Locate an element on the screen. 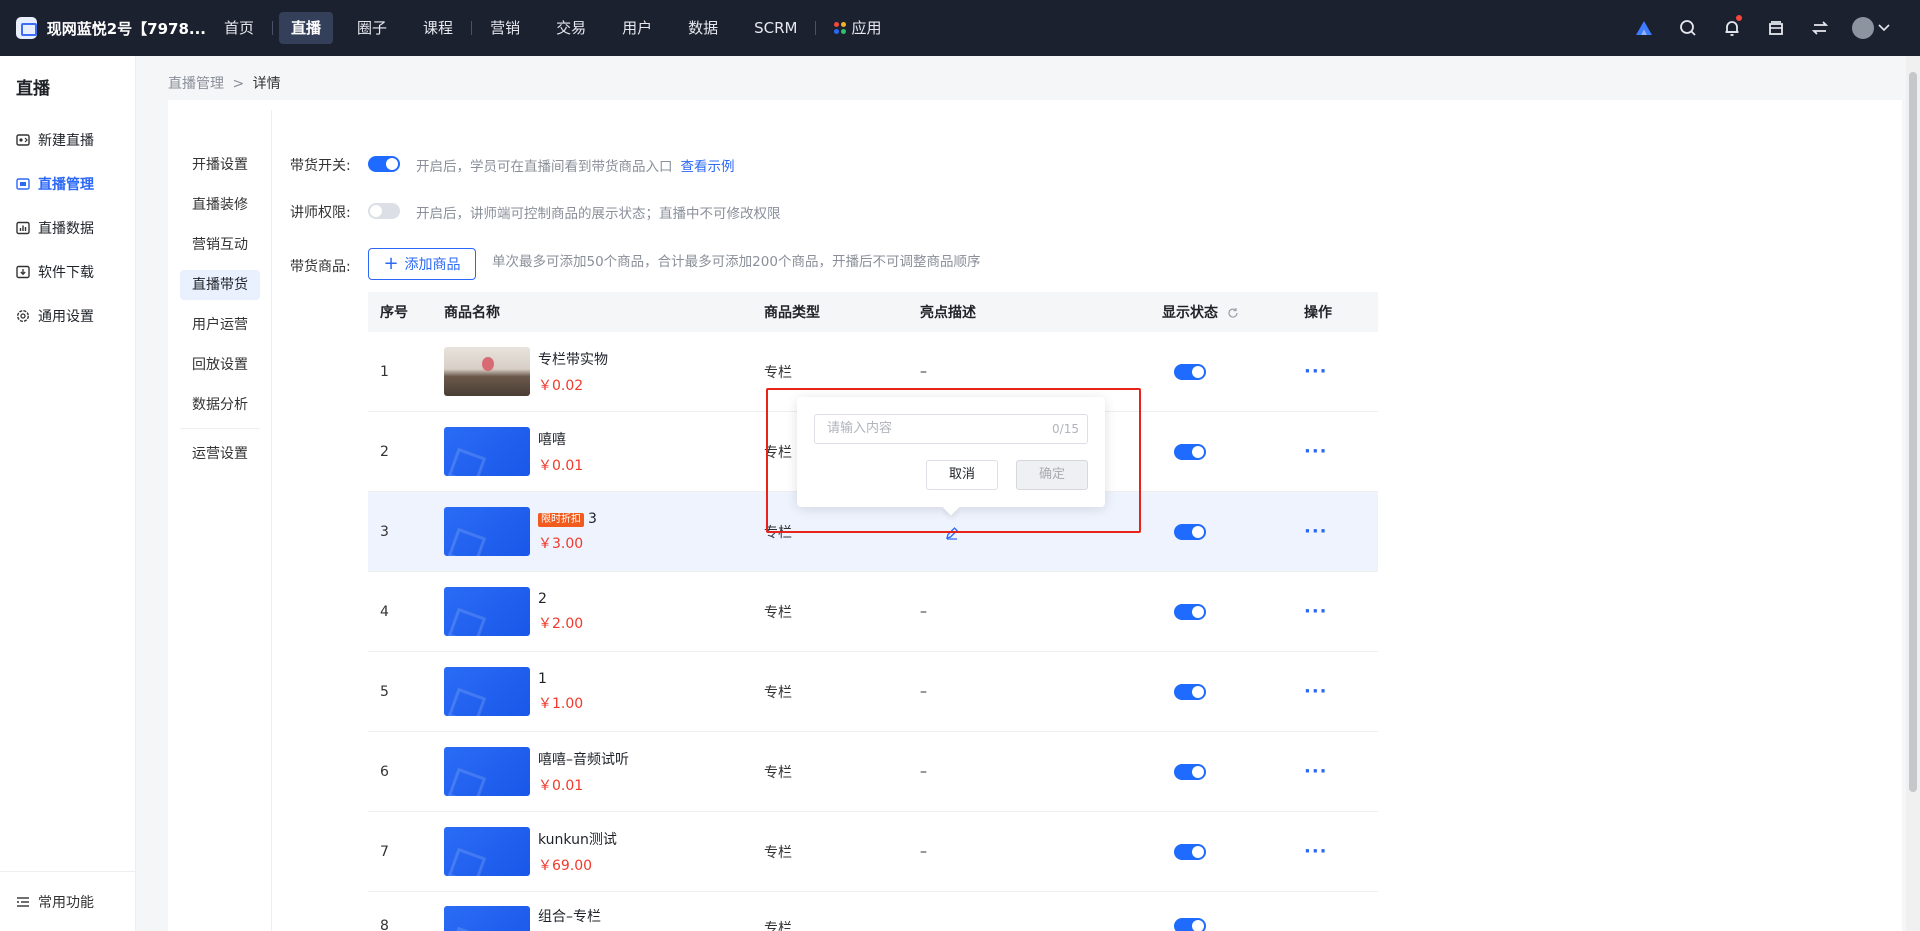 The width and height of the screenshot is (1920, 931). sell-switch-hint-text: 开启后，学员可在直播间看到带货商品入口 is located at coordinates (544, 167).